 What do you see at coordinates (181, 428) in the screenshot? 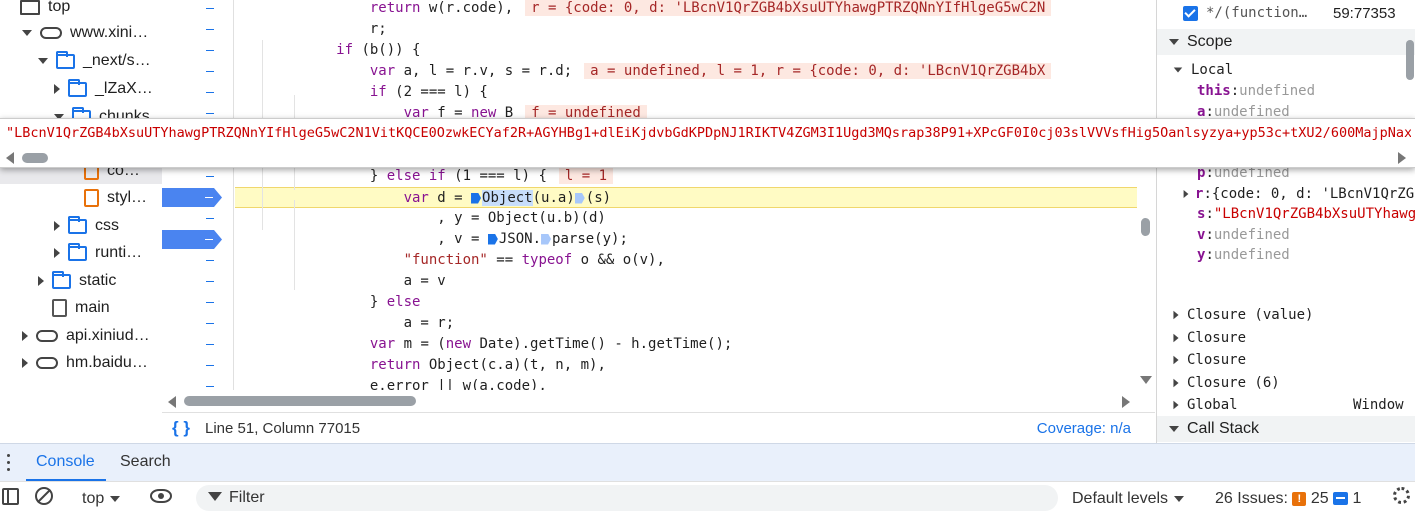
I see `pretty-print-icon: { }` at bounding box center [181, 428].